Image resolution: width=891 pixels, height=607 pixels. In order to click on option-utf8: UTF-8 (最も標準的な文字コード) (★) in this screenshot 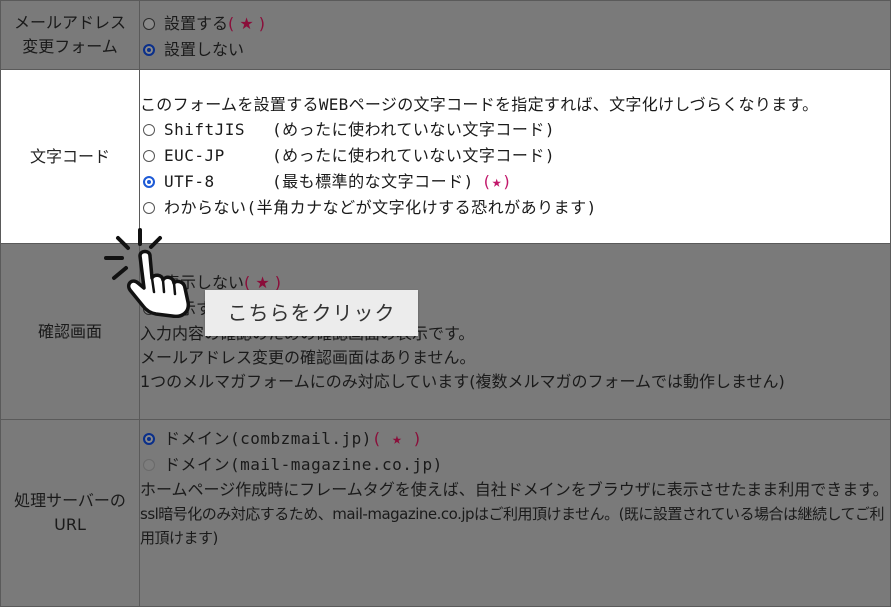, I will do `click(515, 182)`.